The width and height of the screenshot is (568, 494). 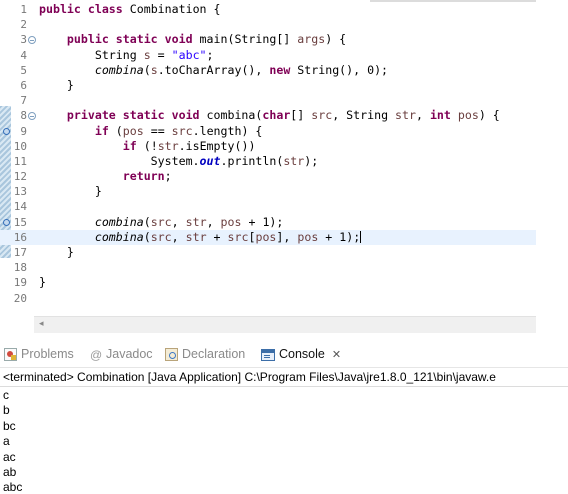 What do you see at coordinates (96, 354) in the screenshot?
I see `javadoc-icon: @` at bounding box center [96, 354].